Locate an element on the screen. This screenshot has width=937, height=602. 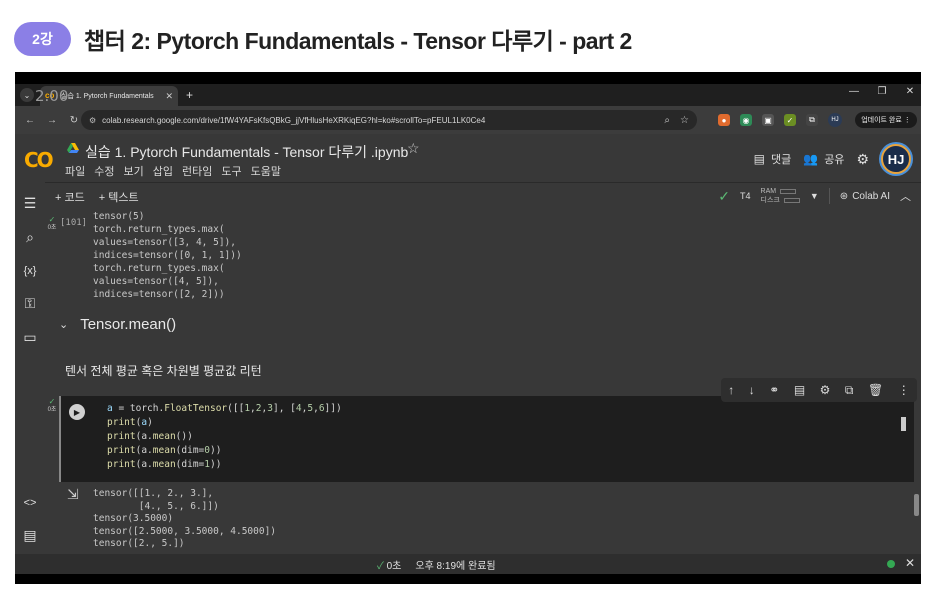
move-down-icon: ↓ is located at coordinates (752, 390).